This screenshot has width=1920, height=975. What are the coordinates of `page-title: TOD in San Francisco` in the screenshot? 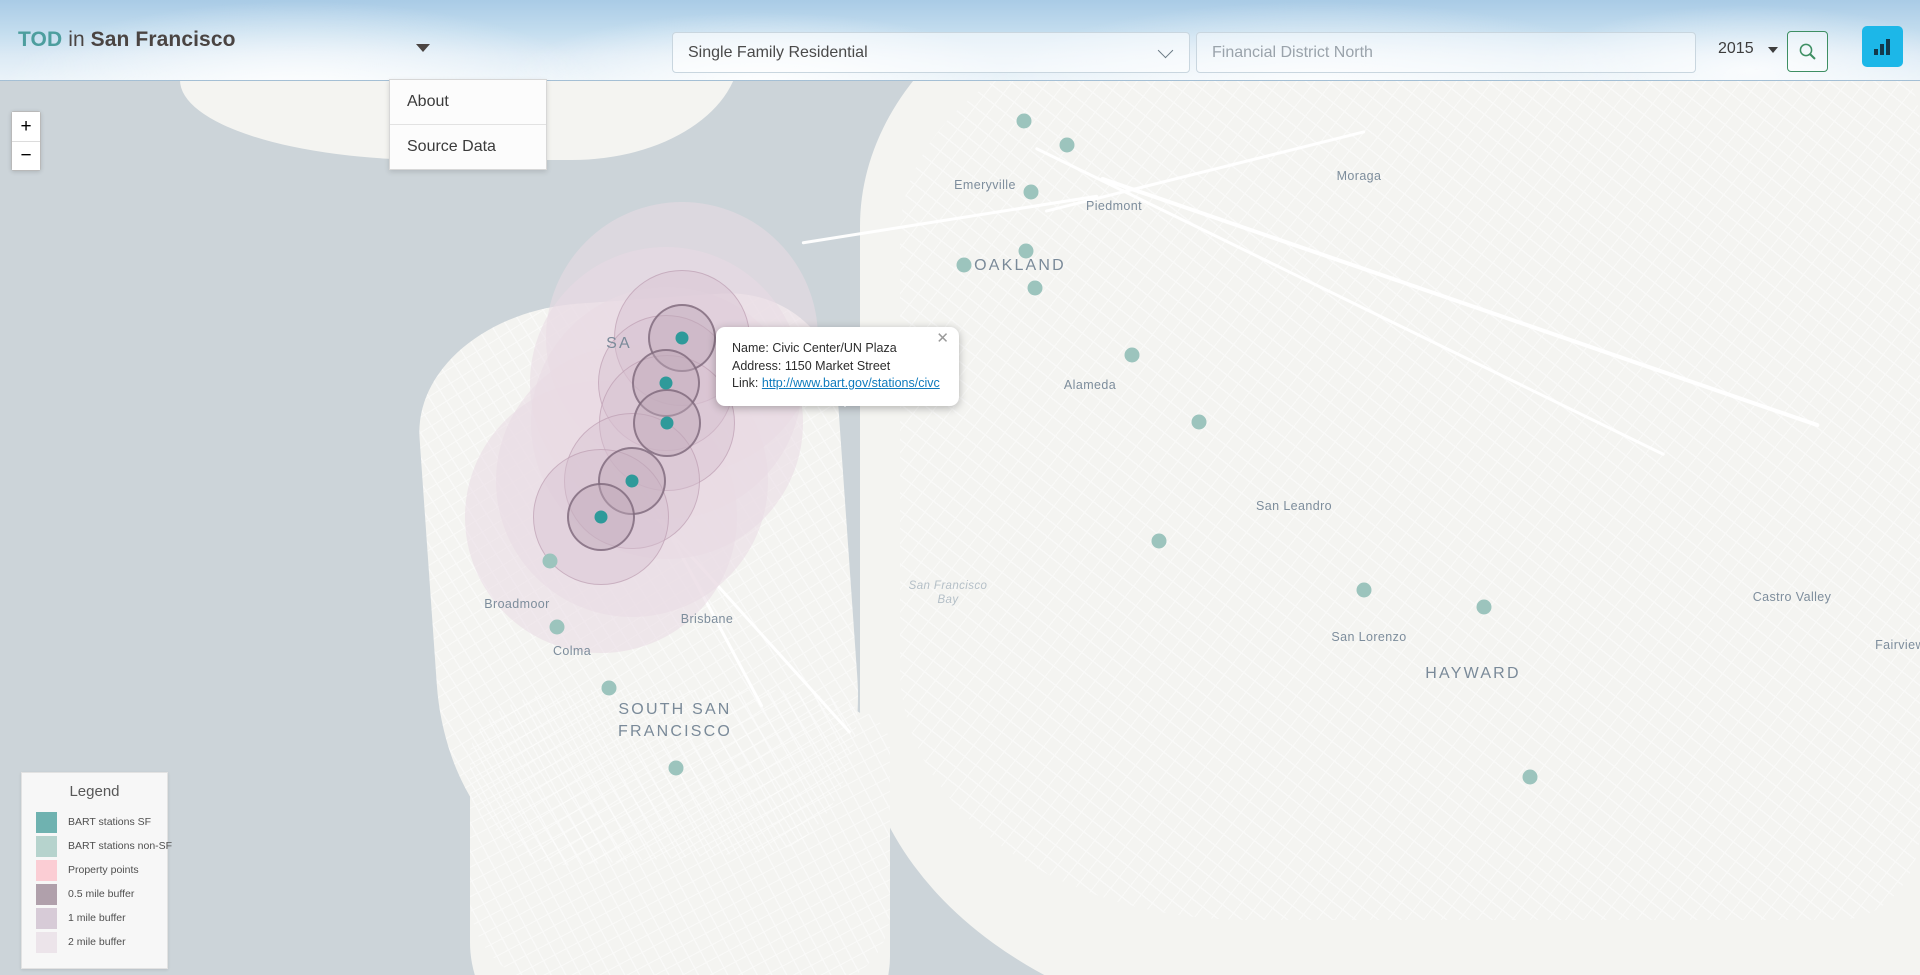 It's located at (127, 40).